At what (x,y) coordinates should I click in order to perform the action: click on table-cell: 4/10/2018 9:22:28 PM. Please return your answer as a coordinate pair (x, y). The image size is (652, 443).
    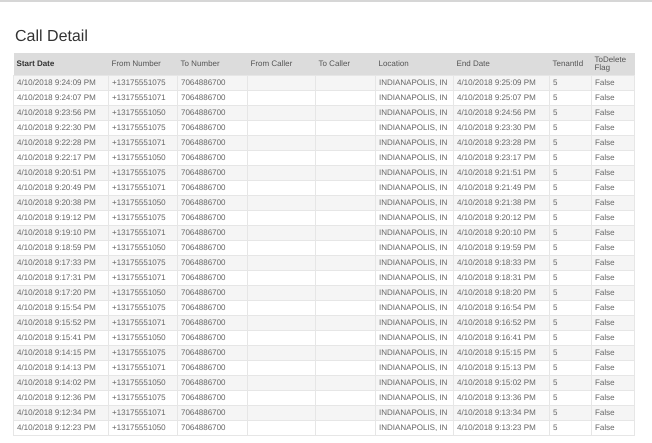
    Looking at the image, I should click on (61, 142).